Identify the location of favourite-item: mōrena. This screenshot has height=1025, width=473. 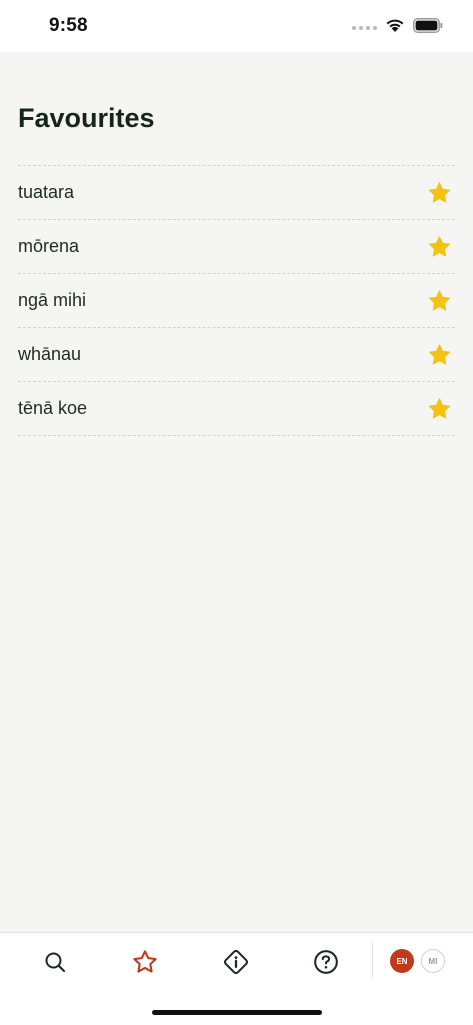
(236, 247).